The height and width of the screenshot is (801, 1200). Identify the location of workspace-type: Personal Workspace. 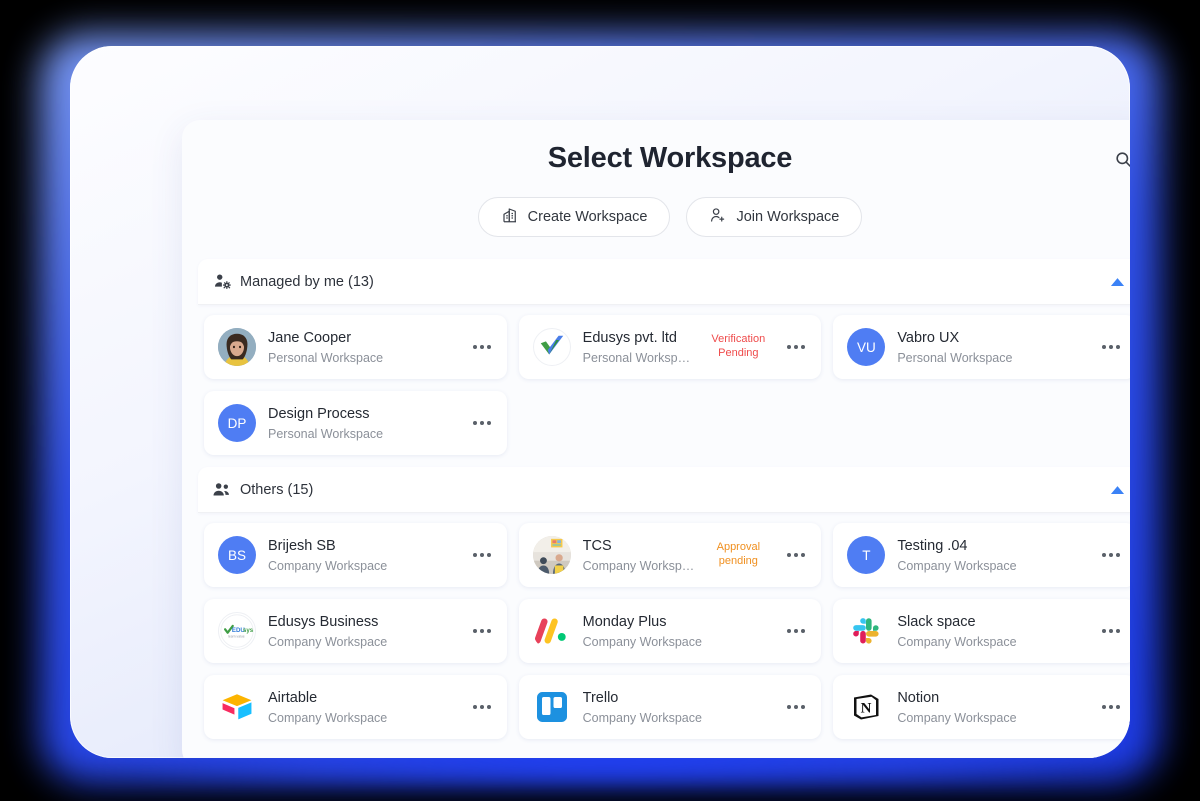
(326, 357).